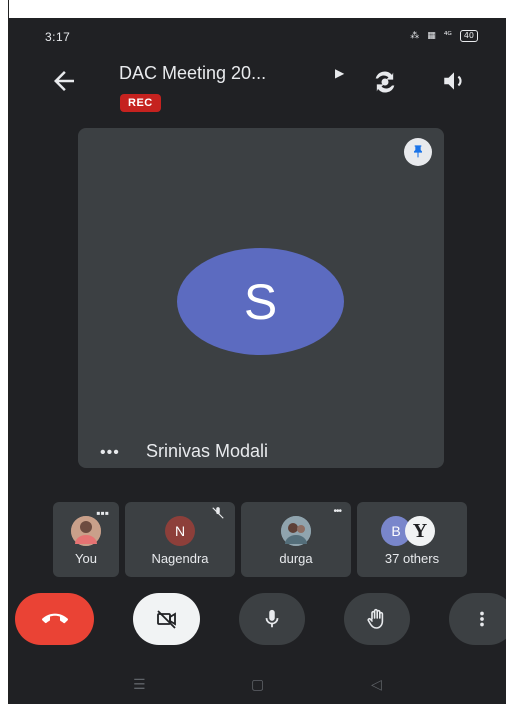  What do you see at coordinates (385, 82) in the screenshot?
I see `camera-flip-icon` at bounding box center [385, 82].